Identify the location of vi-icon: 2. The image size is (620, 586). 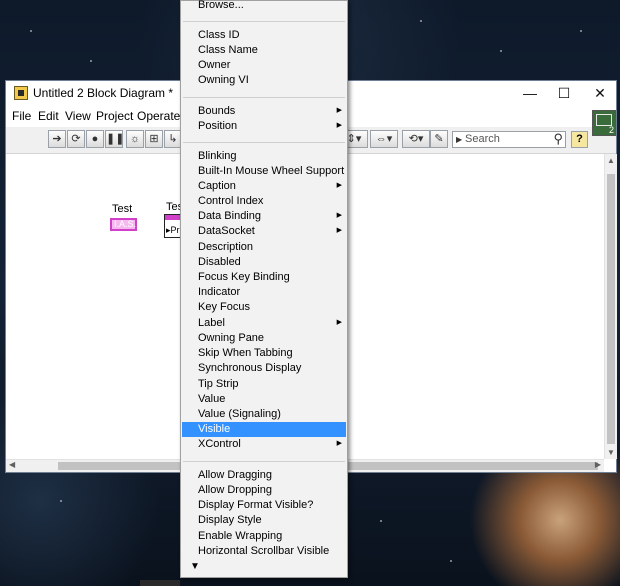
(604, 123).